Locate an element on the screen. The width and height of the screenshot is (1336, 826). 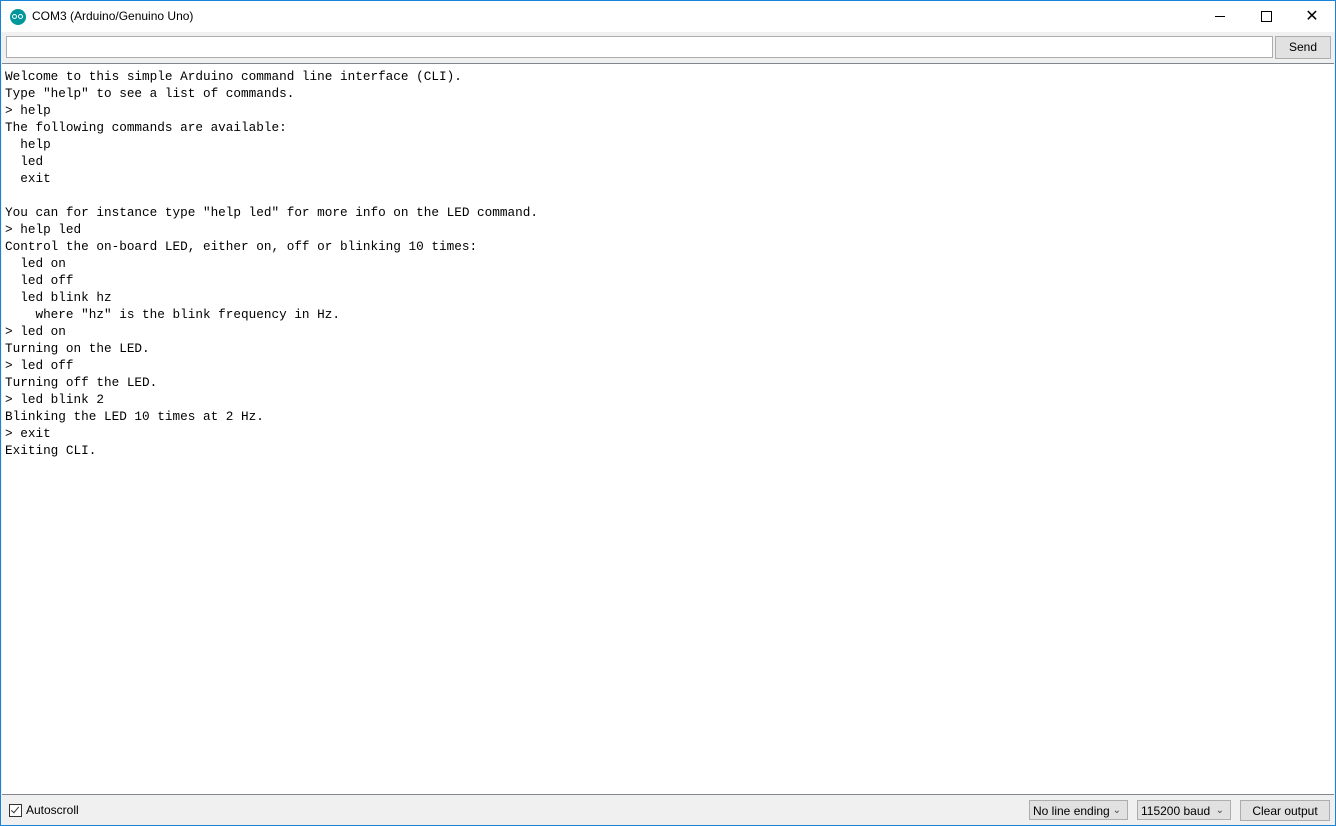
output-line: led on is located at coordinates (35, 263).